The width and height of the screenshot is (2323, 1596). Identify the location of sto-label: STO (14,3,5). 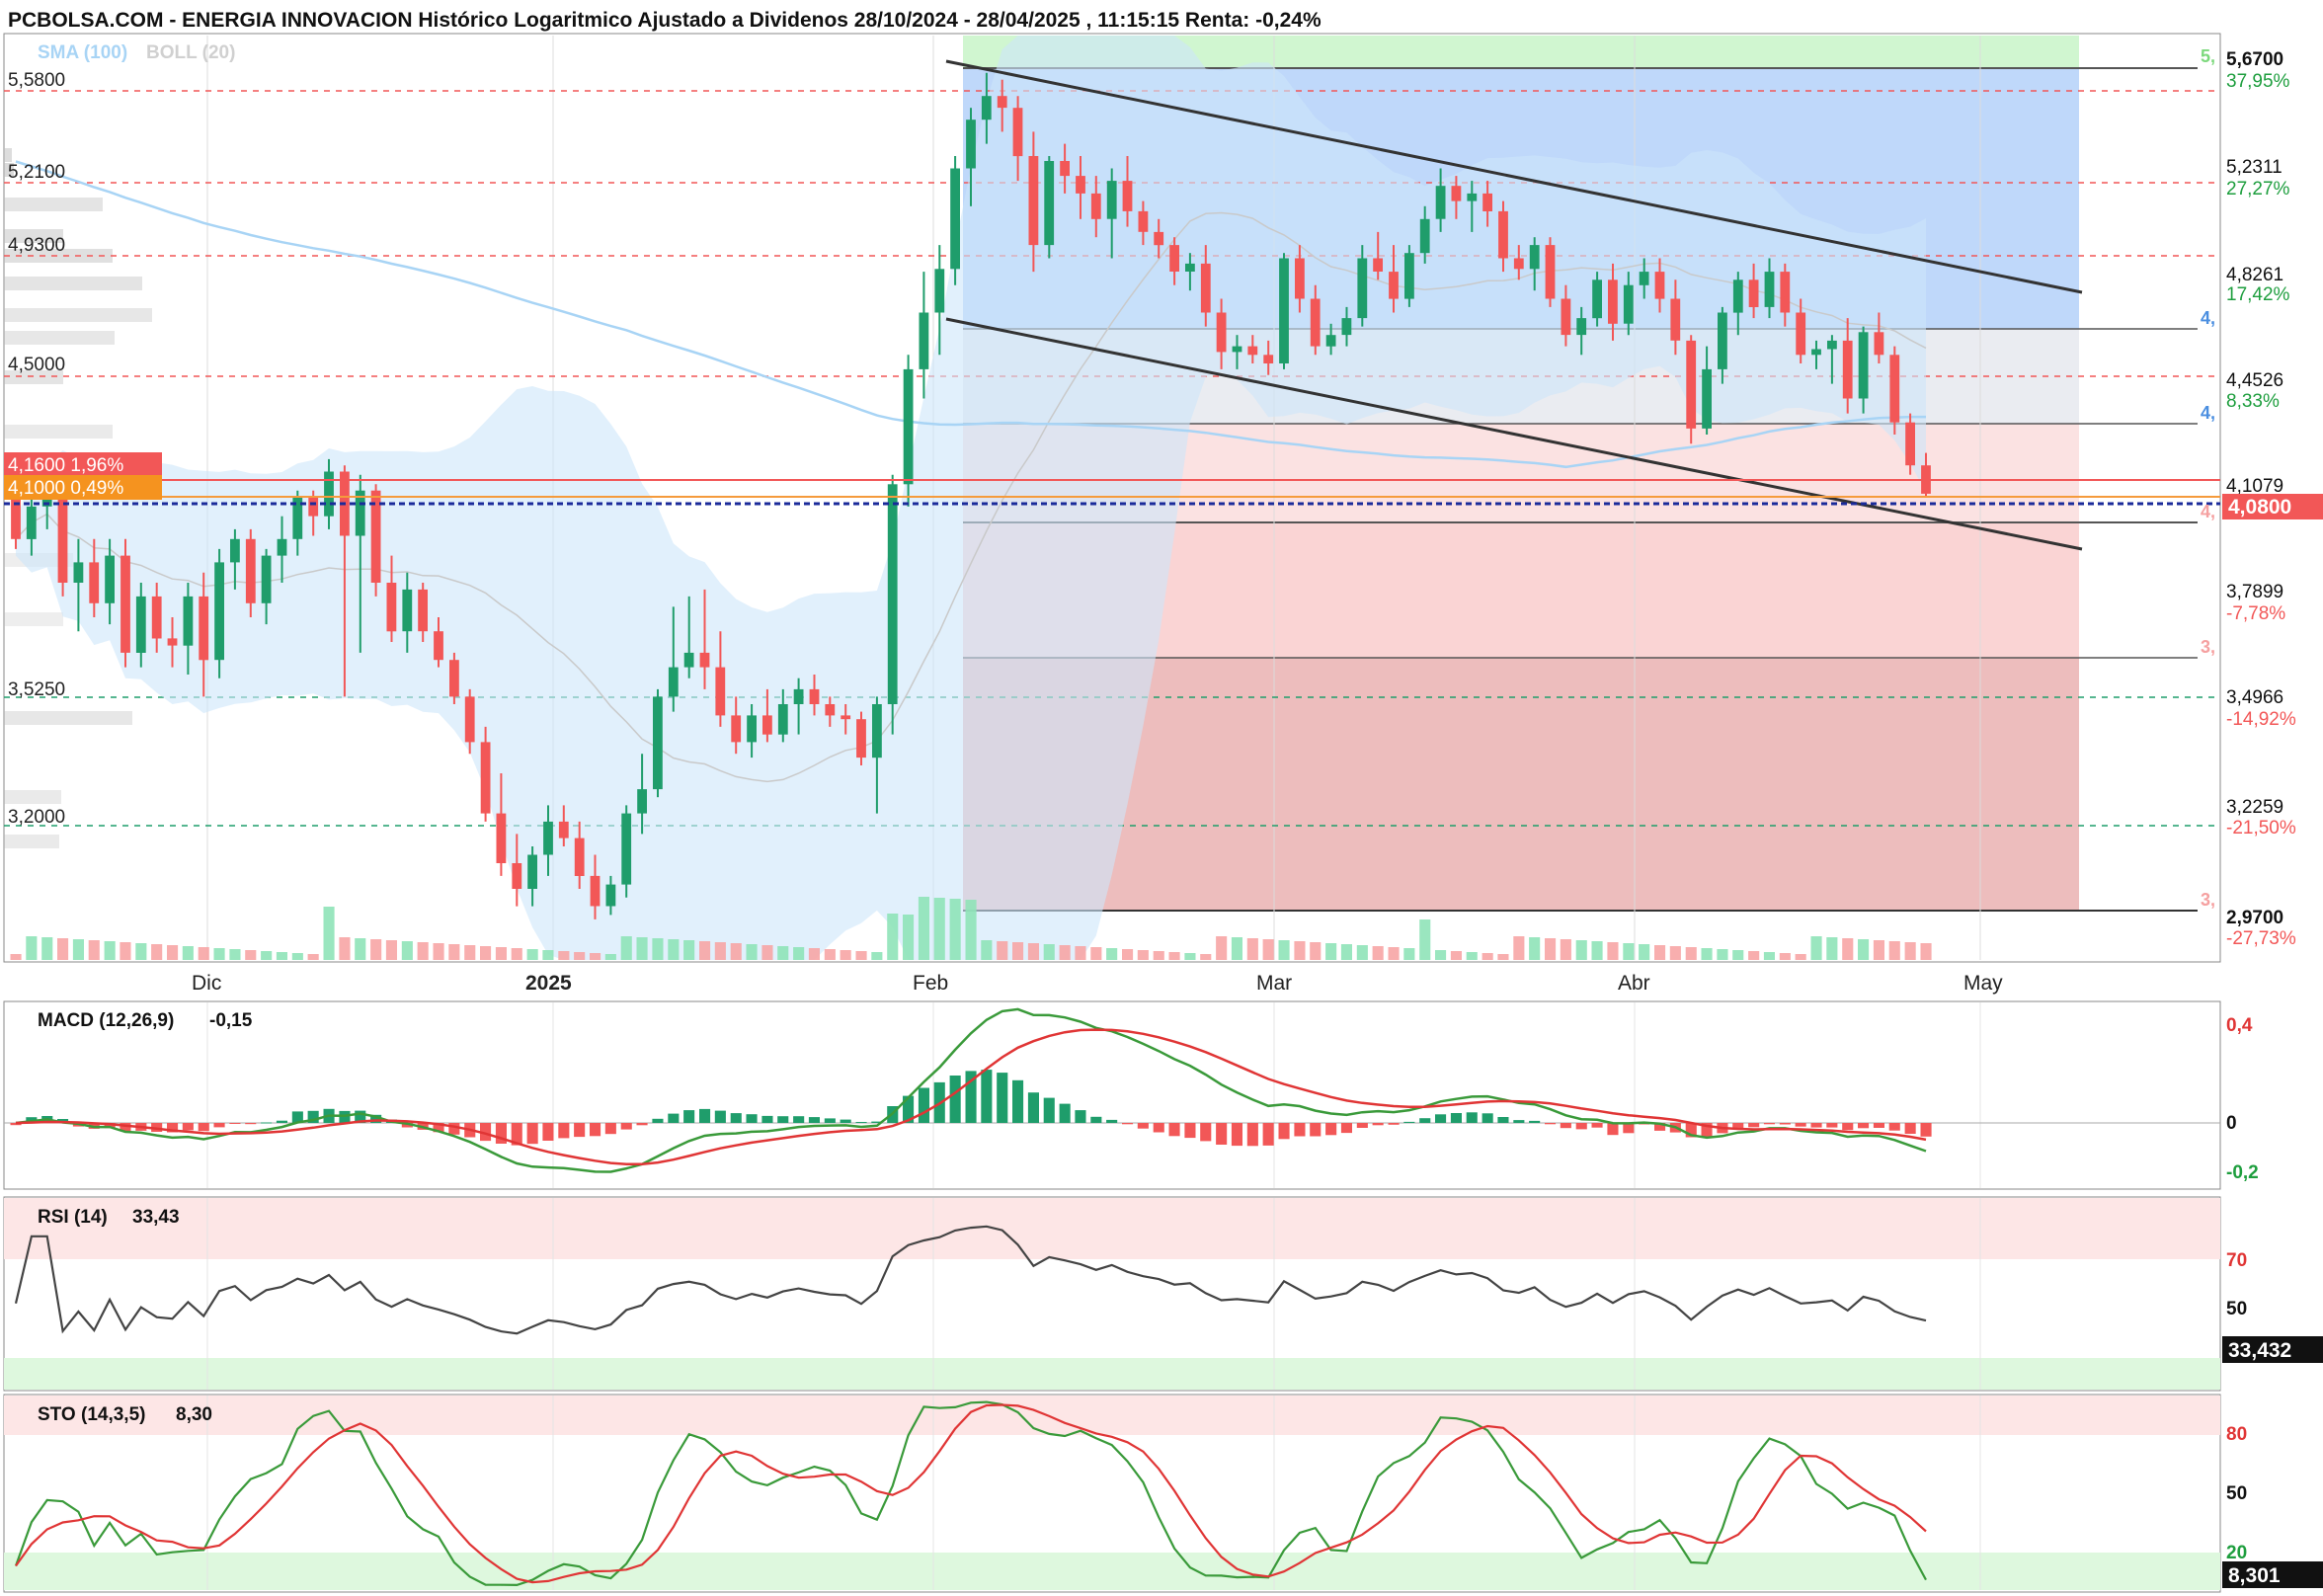
(91, 1414).